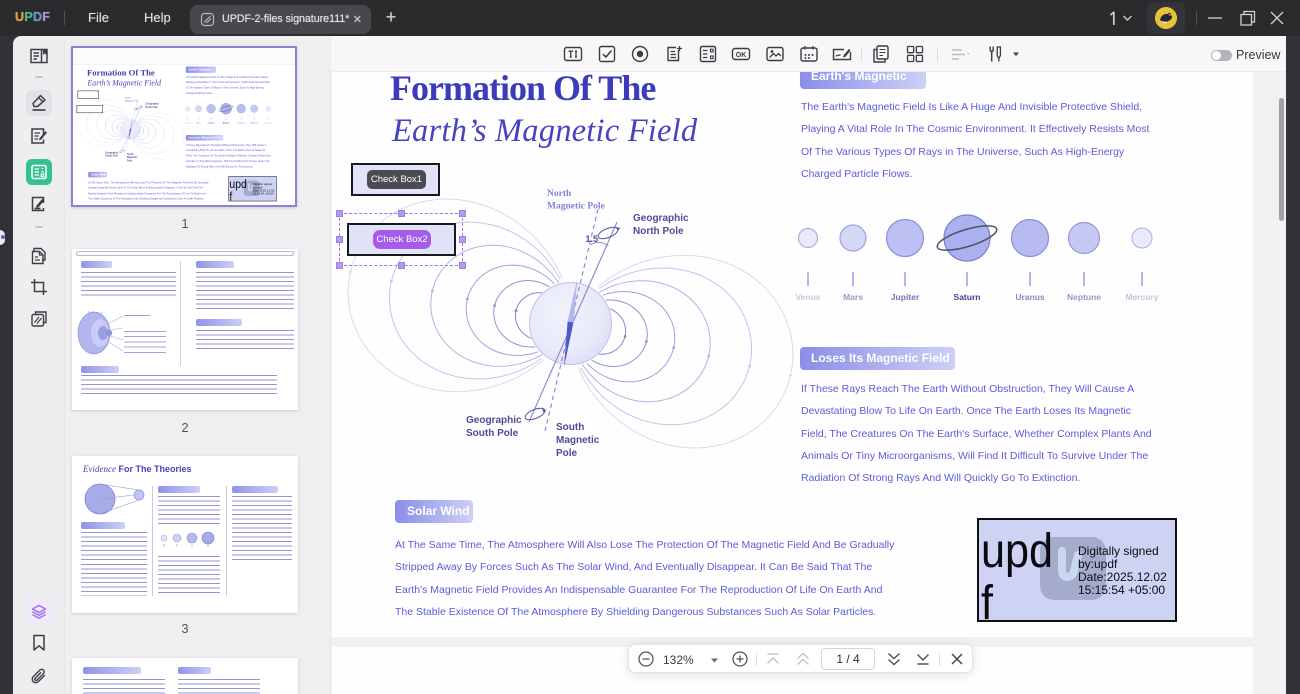 The width and height of the screenshot is (1300, 694). Describe the element at coordinates (741, 55) in the screenshot. I see `svg-text: OK` at that location.